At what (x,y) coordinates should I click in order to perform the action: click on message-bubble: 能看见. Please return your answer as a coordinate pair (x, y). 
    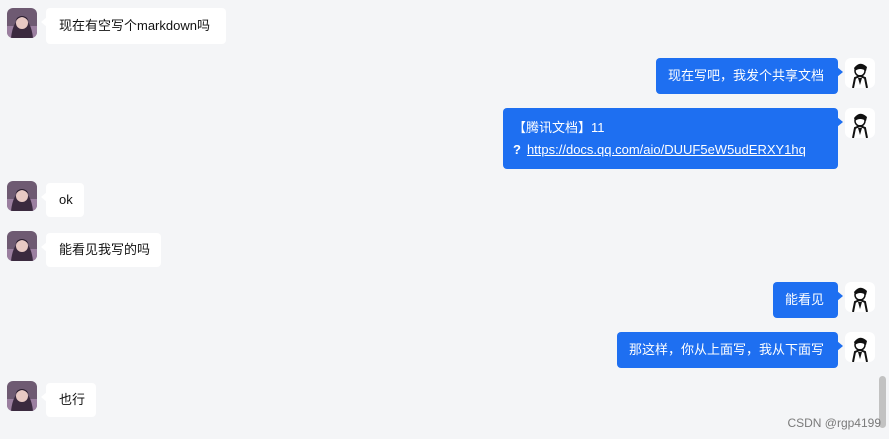
    Looking at the image, I should click on (808, 300).